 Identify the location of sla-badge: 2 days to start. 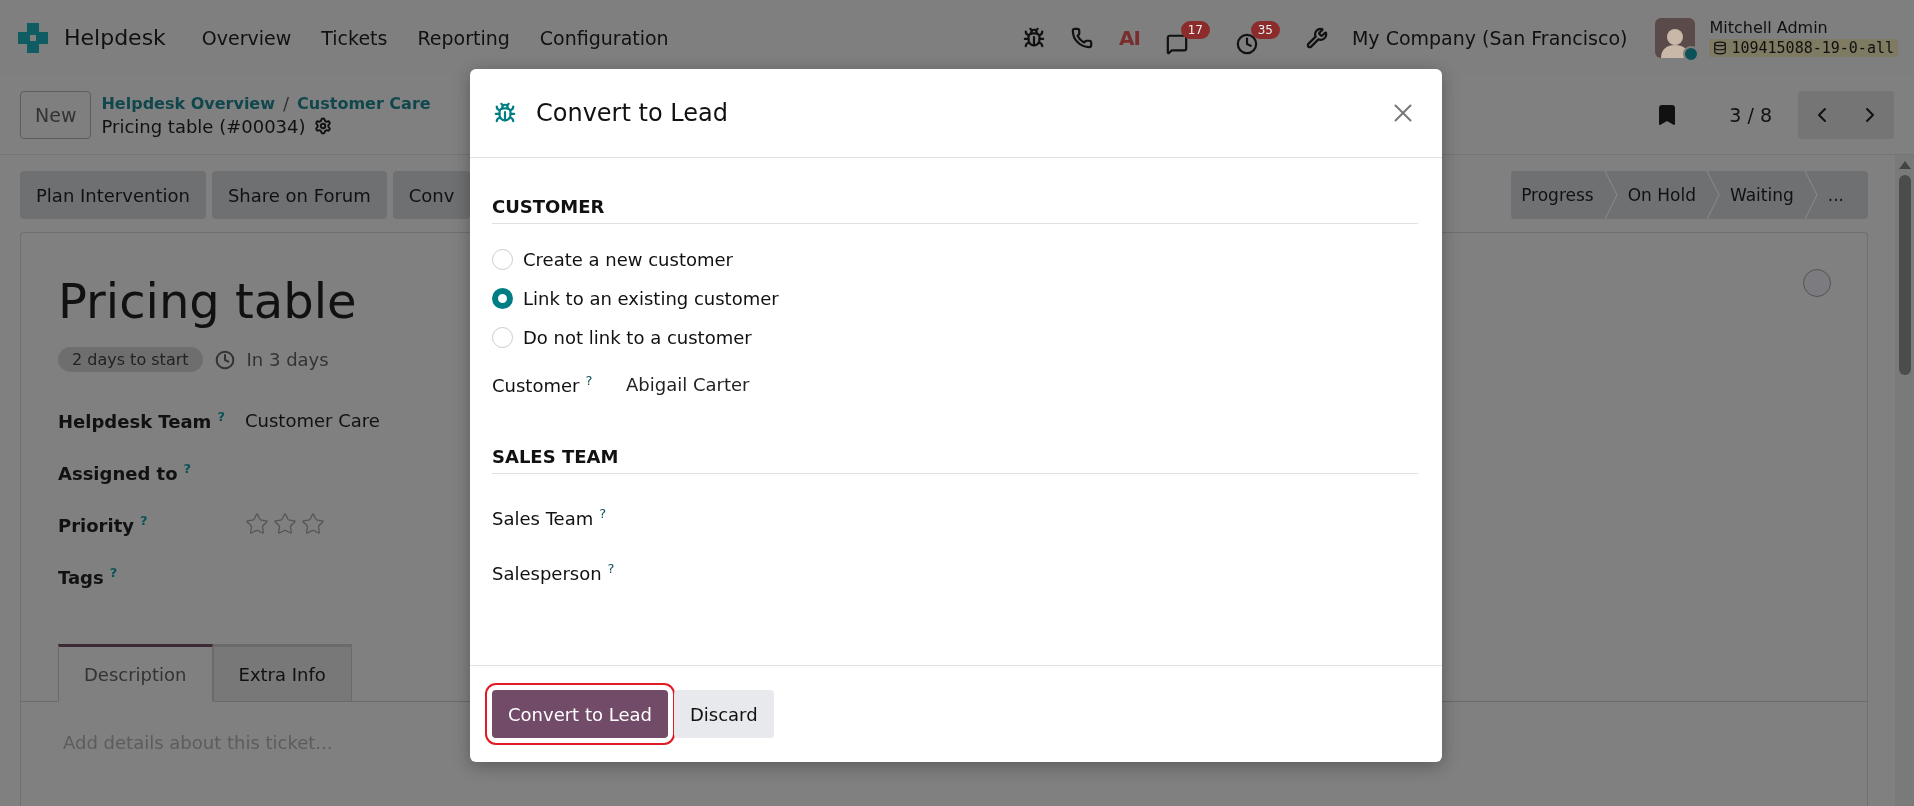
(130, 359).